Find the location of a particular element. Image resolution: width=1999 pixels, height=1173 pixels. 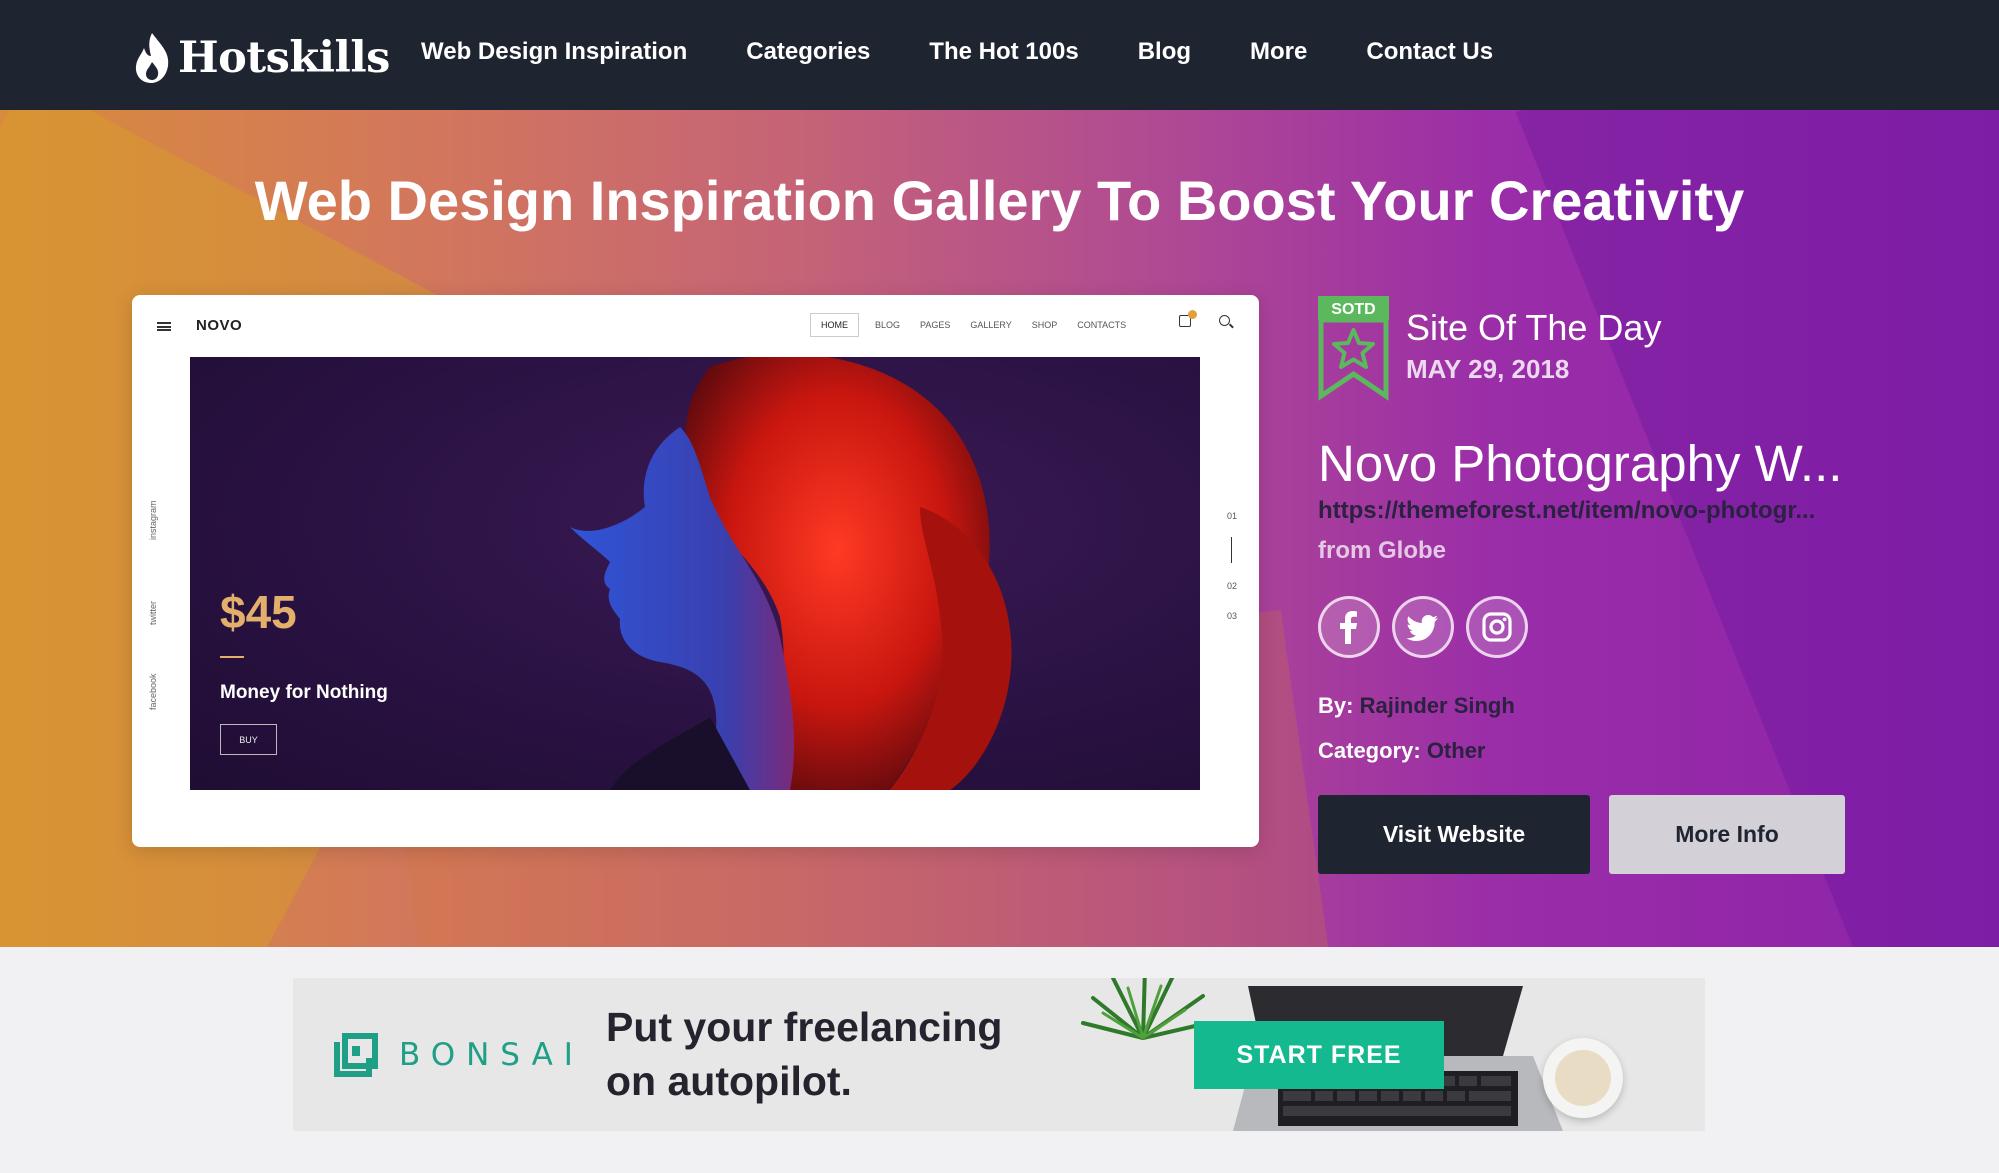

star-ribbon-icon: SOTD is located at coordinates (1353, 348).